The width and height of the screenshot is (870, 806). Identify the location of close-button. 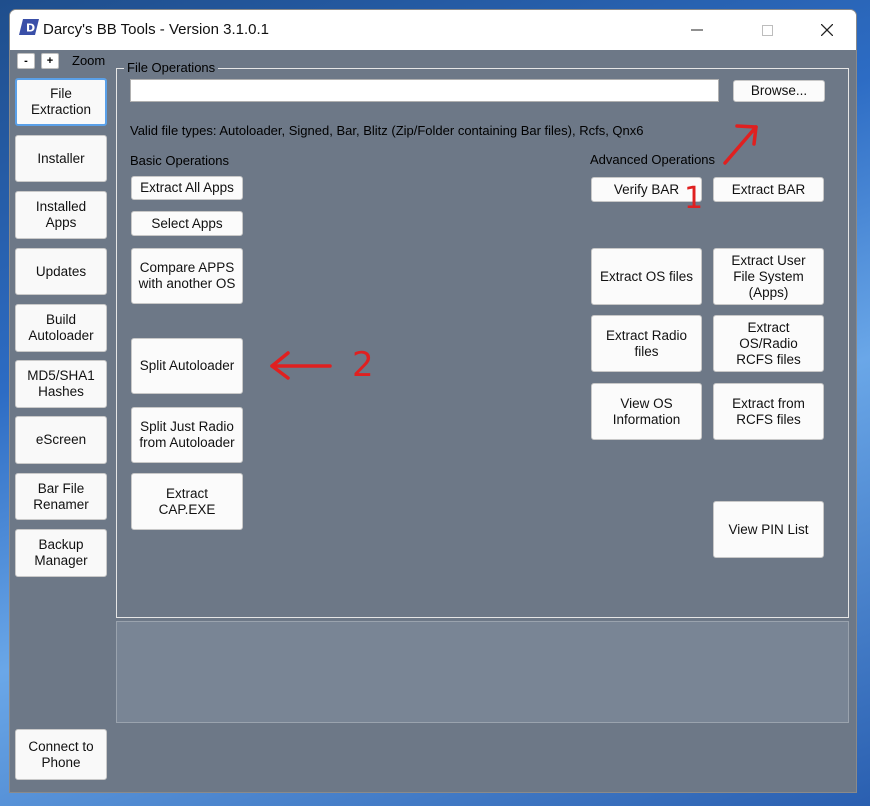
(827, 30).